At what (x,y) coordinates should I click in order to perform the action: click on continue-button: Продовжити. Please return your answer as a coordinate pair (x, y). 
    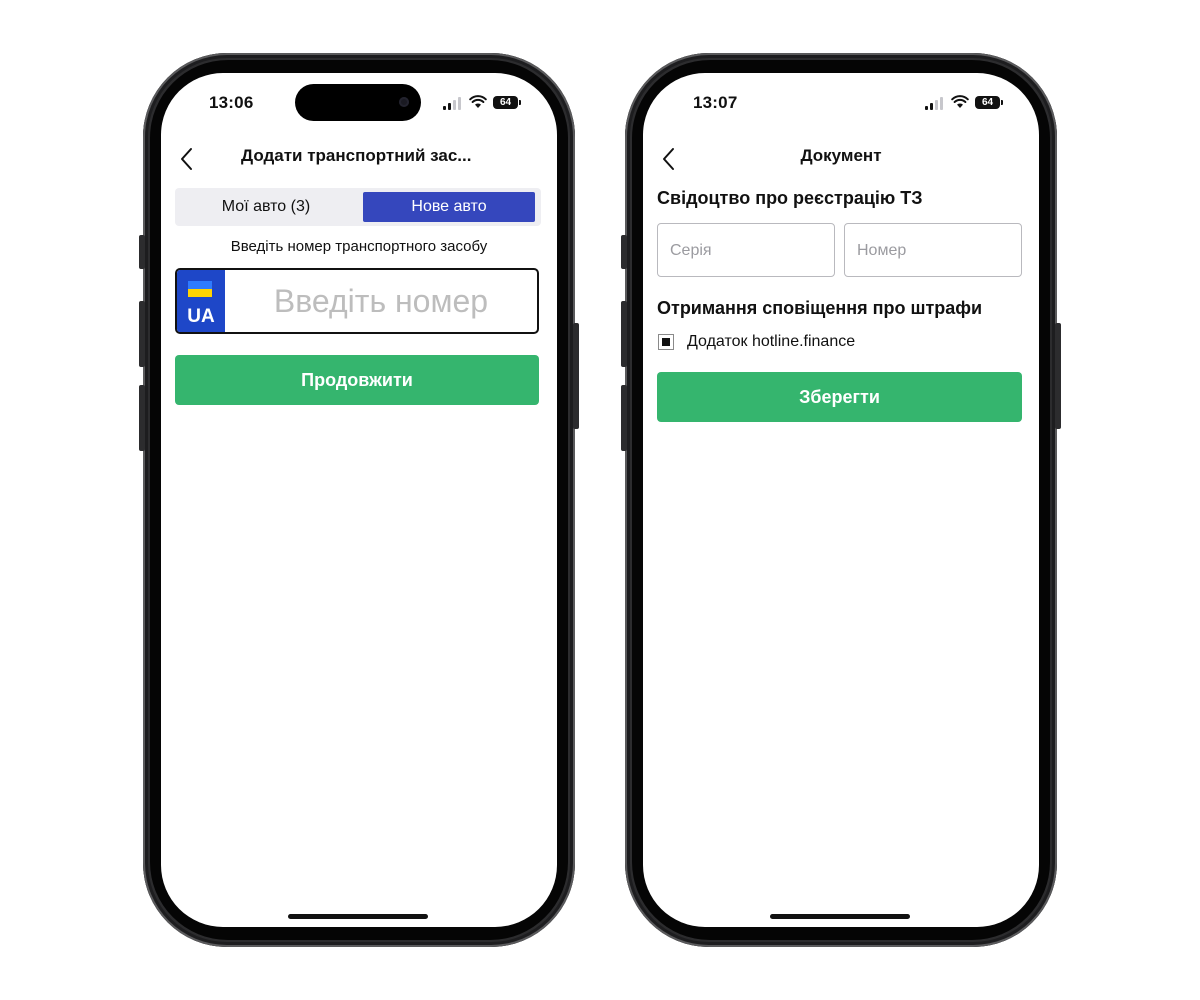
    Looking at the image, I should click on (357, 380).